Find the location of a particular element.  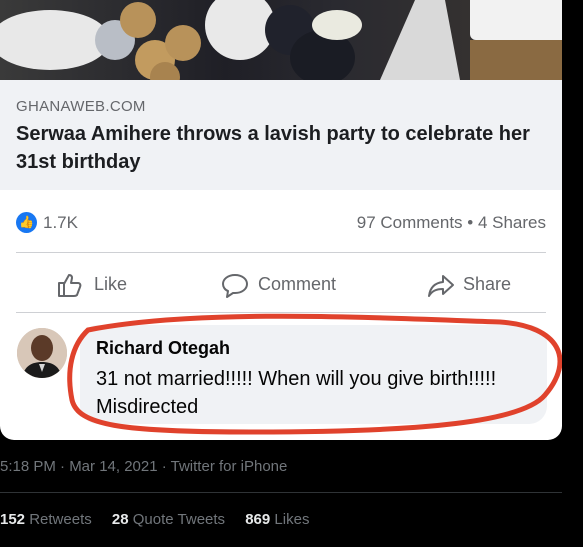

quote-tweets-stat: 28 Quote Tweets is located at coordinates (168, 519).